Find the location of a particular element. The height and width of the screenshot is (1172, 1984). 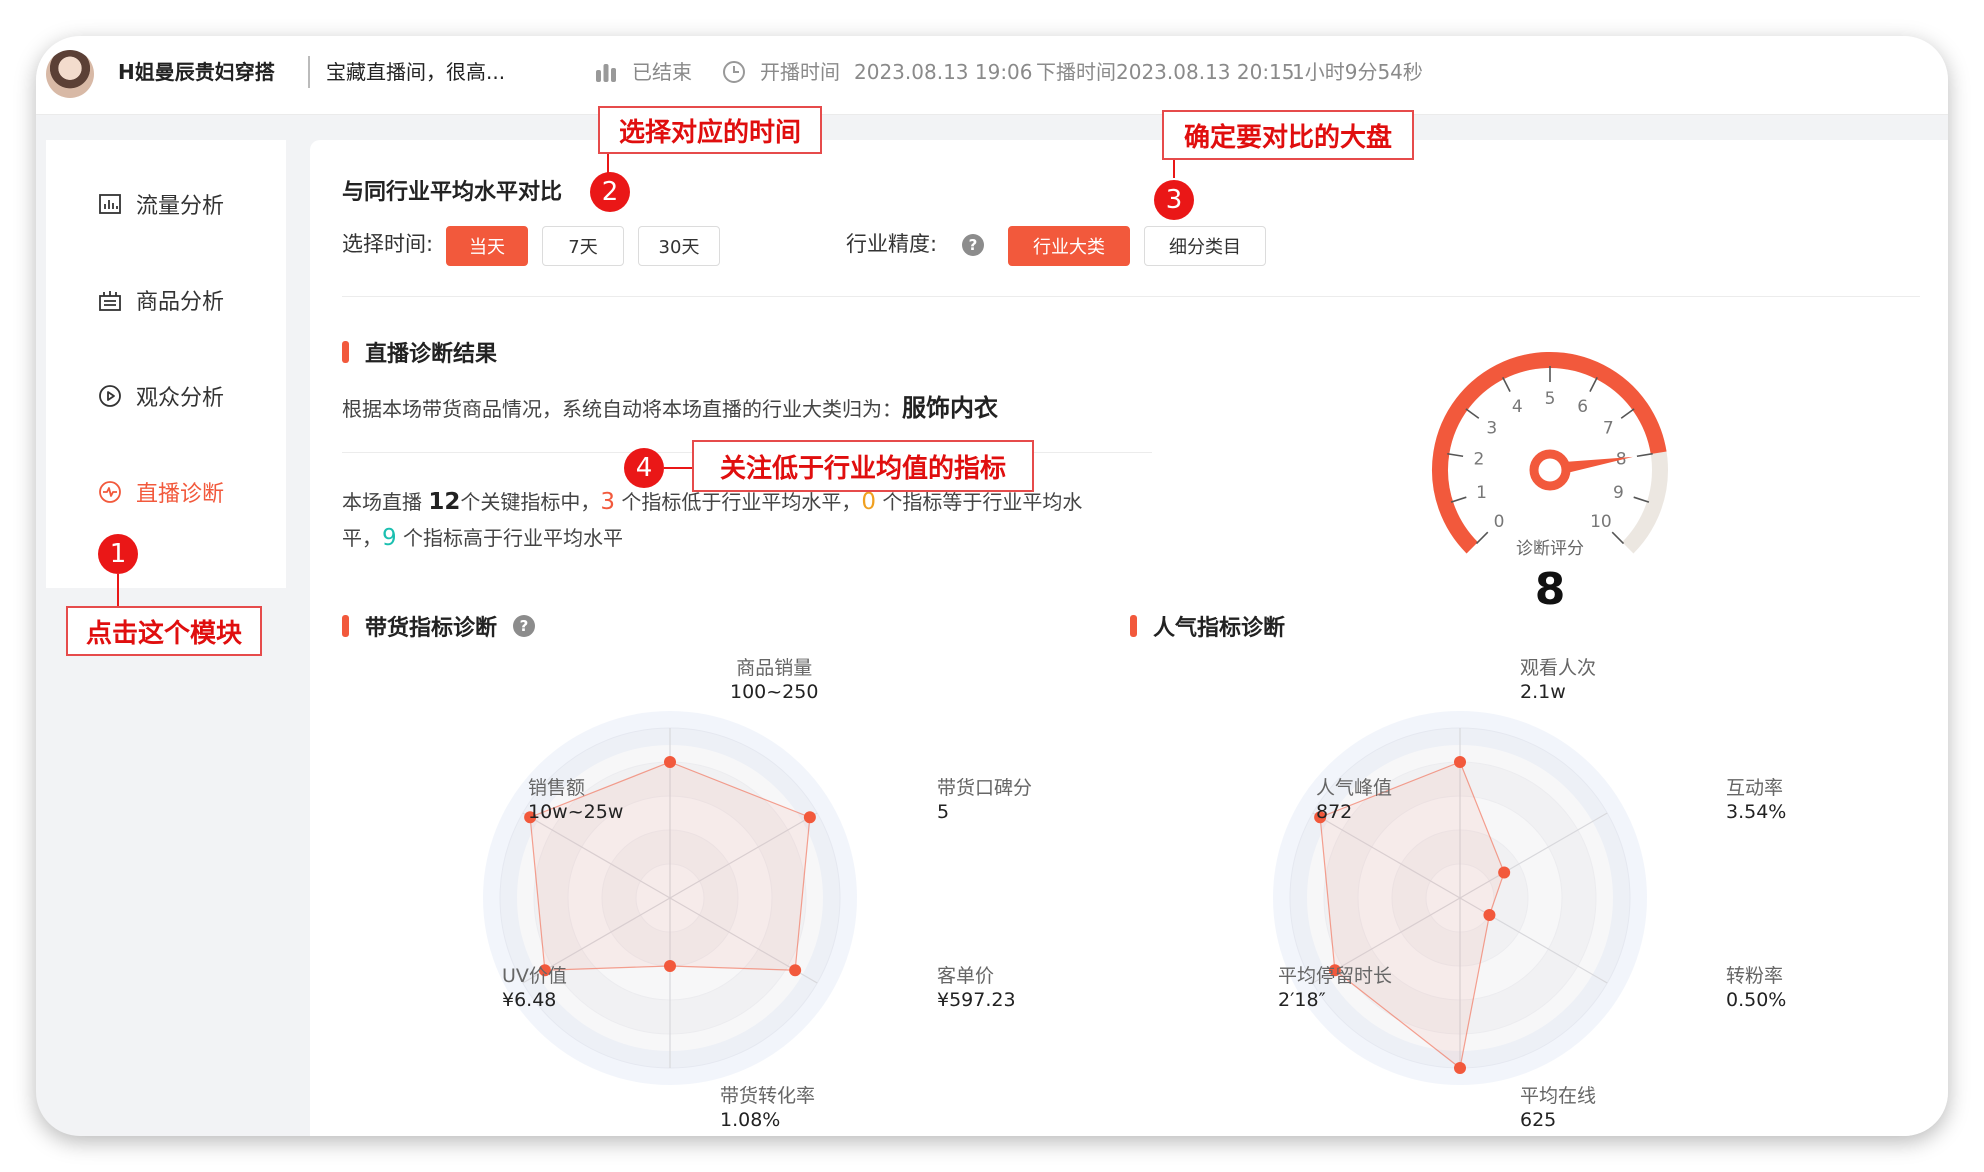

annotation-callout-4: 关注低于行业均值的指标 is located at coordinates (863, 466).